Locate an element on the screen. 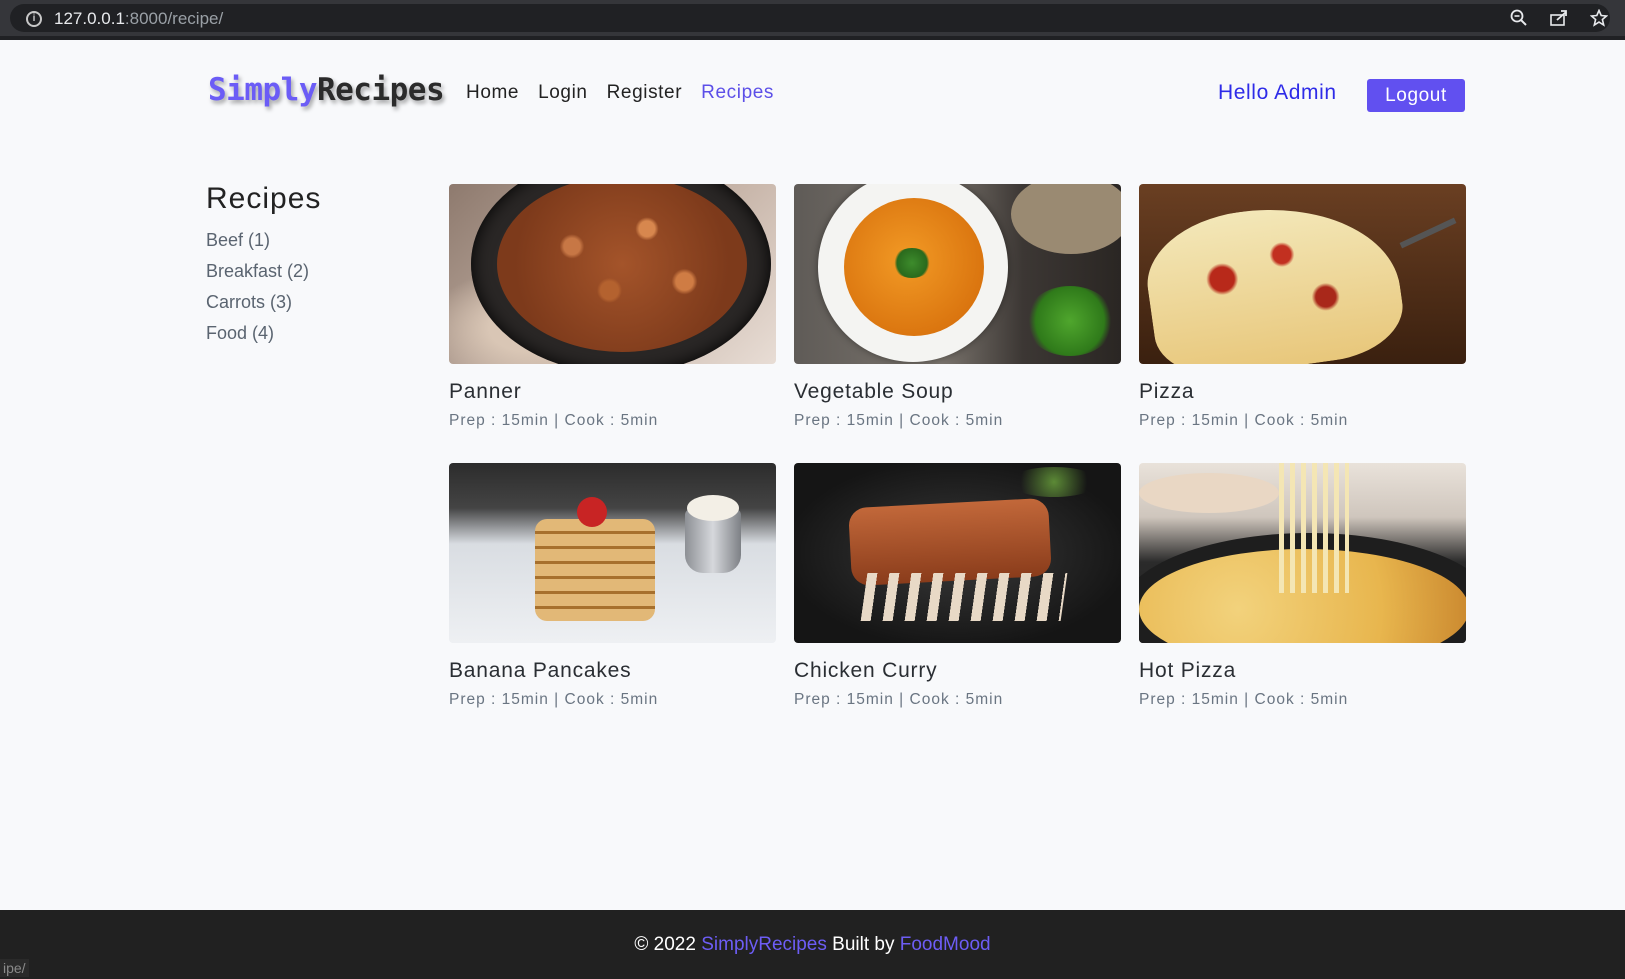 This screenshot has width=1625, height=979. site-footer: © 2022 SimplyRecipes Built by FoodMood is located at coordinates (812, 944).